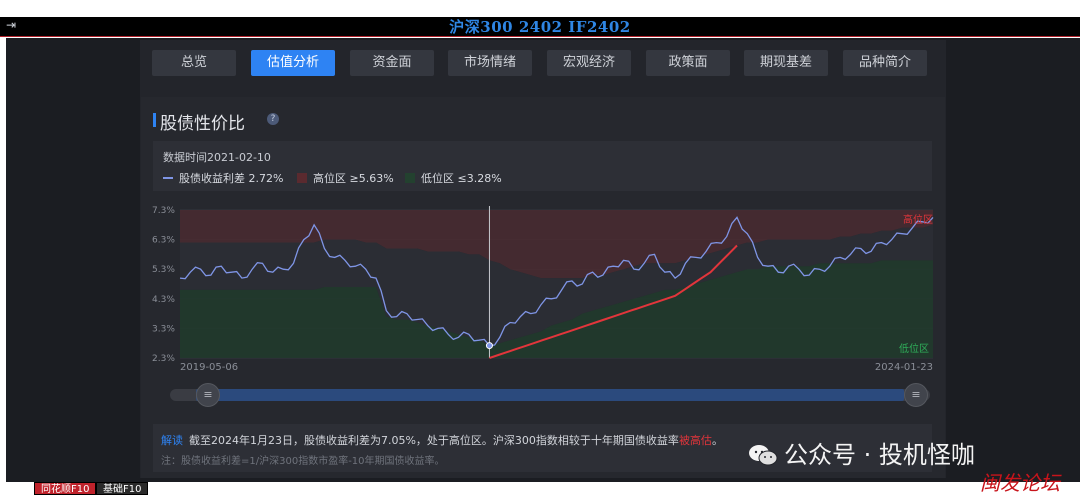 This screenshot has width=1080, height=497. What do you see at coordinates (763, 455) in the screenshot?
I see `wechat-icon` at bounding box center [763, 455].